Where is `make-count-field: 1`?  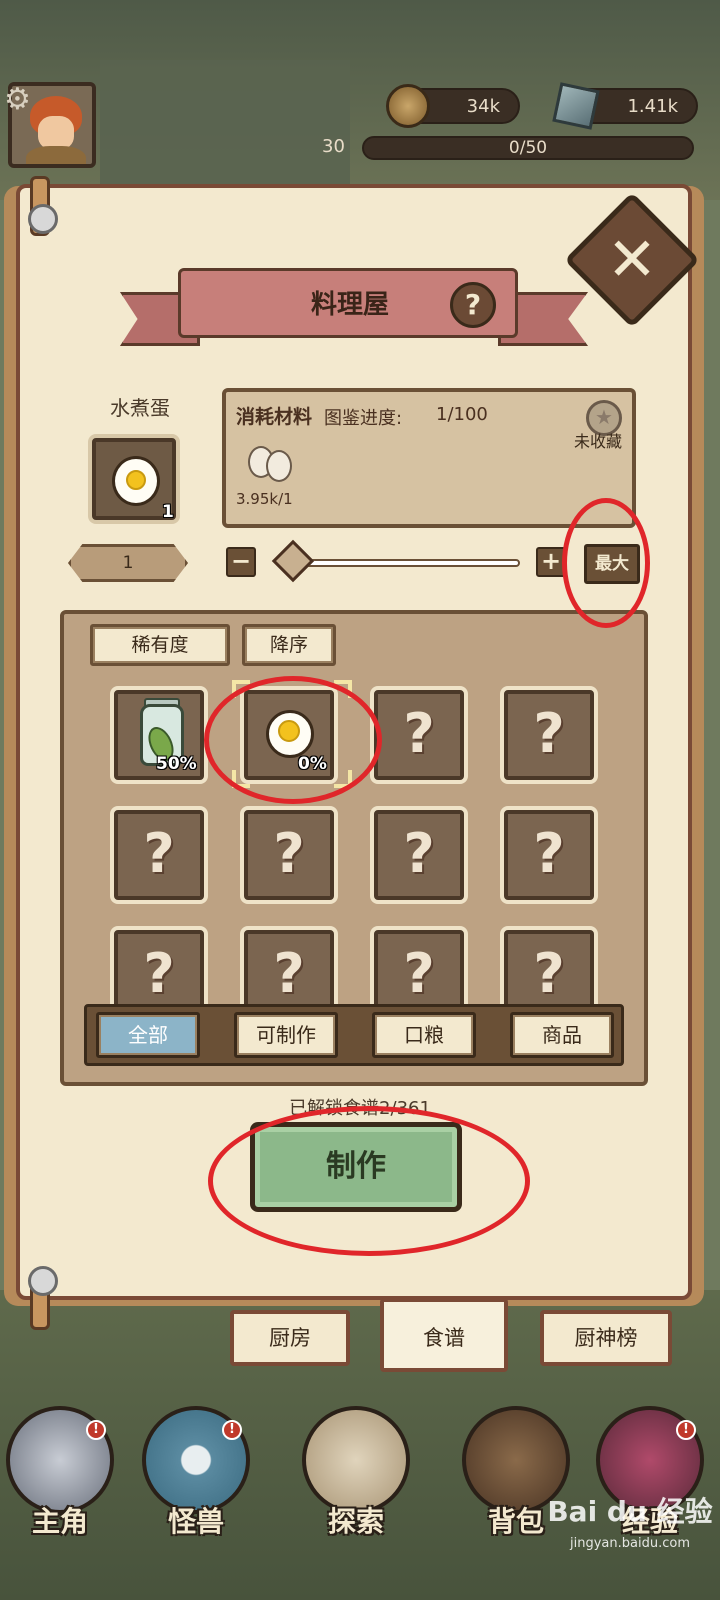
make-count-field: 1 is located at coordinates (128, 563).